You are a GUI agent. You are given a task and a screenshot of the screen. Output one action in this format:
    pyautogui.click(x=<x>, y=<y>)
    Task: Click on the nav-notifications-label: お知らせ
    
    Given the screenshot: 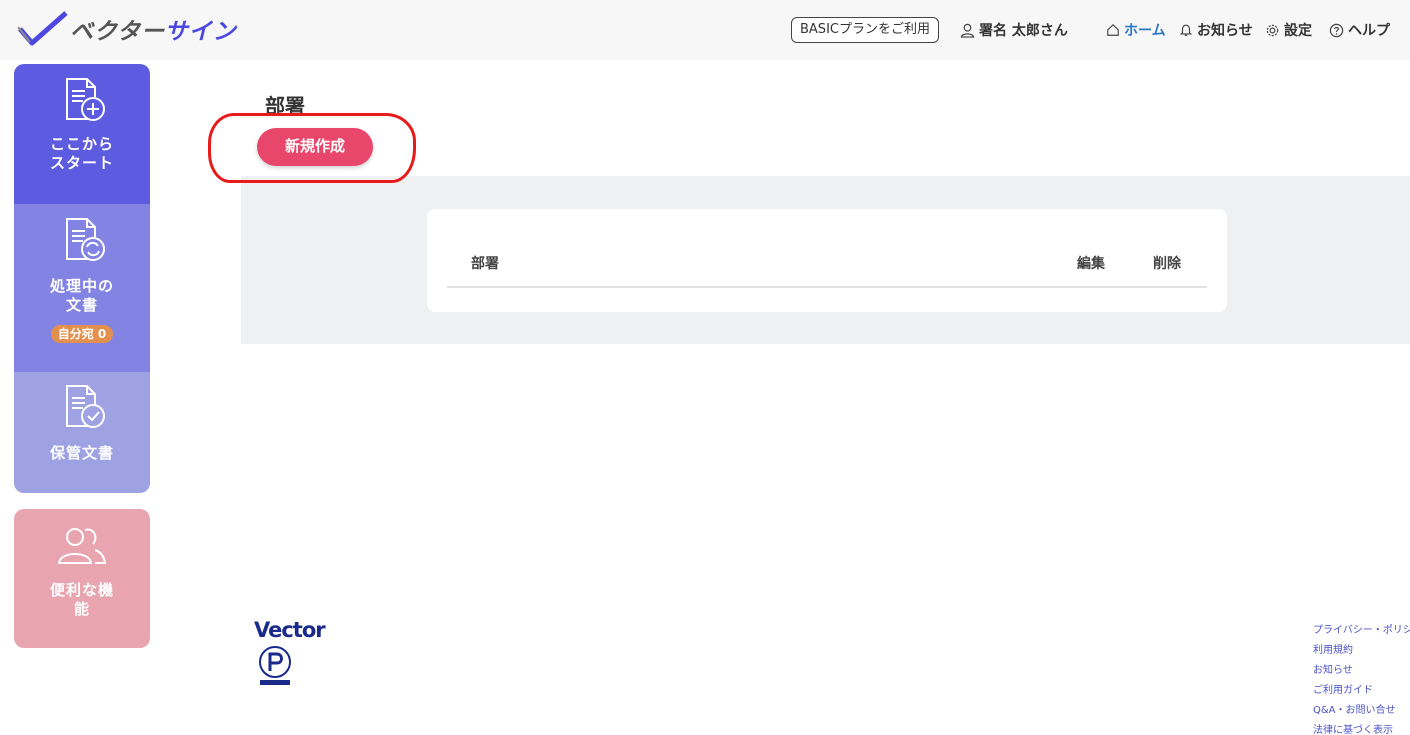 What is the action you would take?
    pyautogui.click(x=1225, y=31)
    